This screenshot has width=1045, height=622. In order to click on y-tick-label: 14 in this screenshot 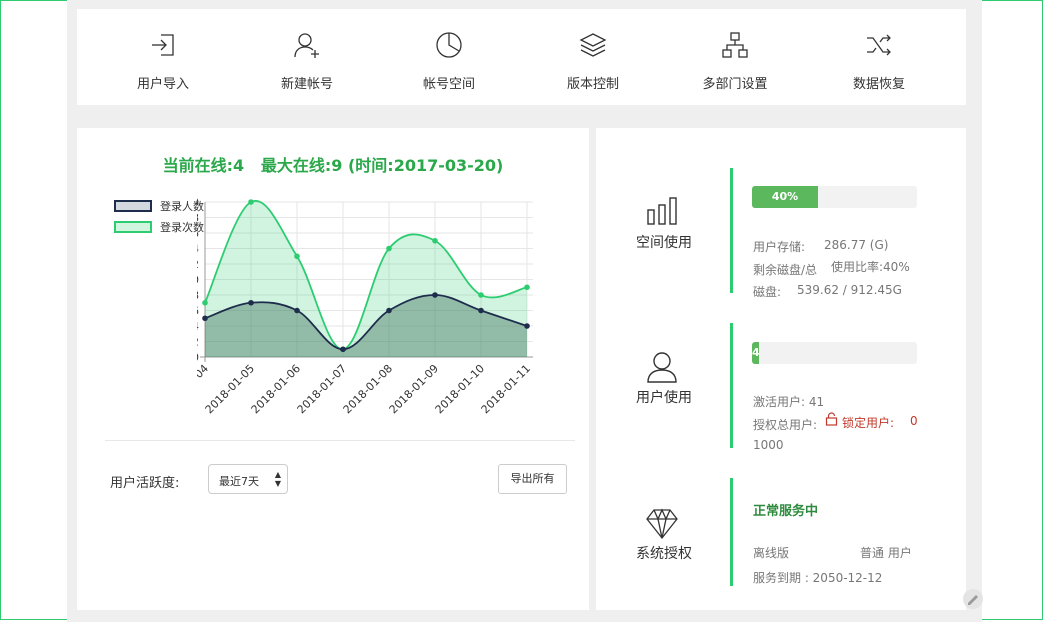, I will do `click(198, 249)`.